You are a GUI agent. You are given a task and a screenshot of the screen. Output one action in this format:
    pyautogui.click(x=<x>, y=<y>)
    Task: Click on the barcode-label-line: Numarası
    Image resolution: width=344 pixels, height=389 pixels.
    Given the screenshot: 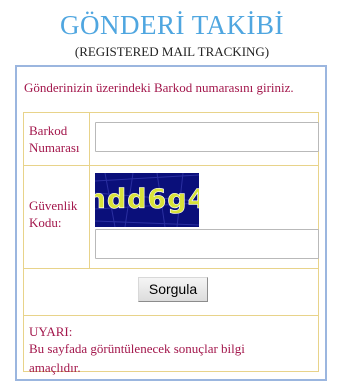 What is the action you would take?
    pyautogui.click(x=54, y=147)
    